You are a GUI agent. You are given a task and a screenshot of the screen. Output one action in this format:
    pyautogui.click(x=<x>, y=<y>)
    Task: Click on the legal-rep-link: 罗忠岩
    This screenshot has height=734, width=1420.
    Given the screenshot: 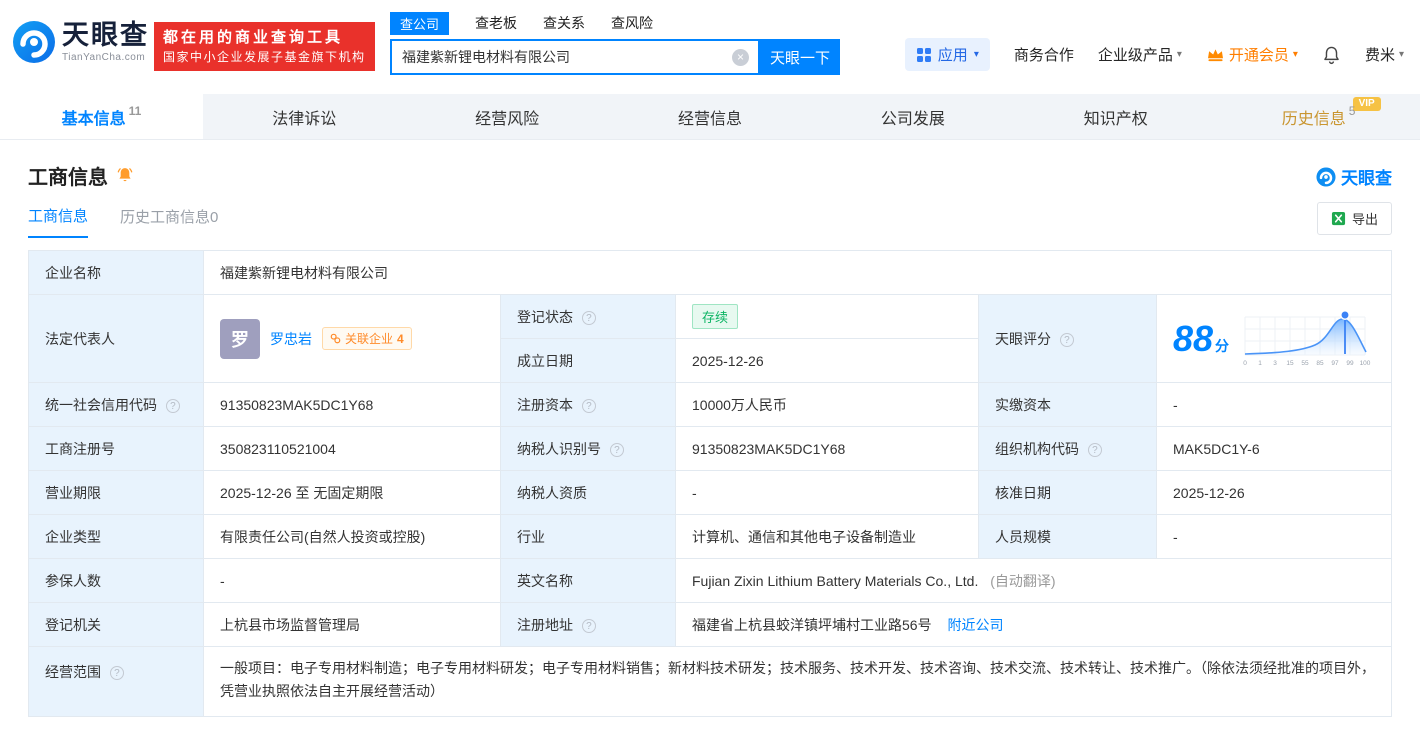 What is the action you would take?
    pyautogui.click(x=291, y=339)
    